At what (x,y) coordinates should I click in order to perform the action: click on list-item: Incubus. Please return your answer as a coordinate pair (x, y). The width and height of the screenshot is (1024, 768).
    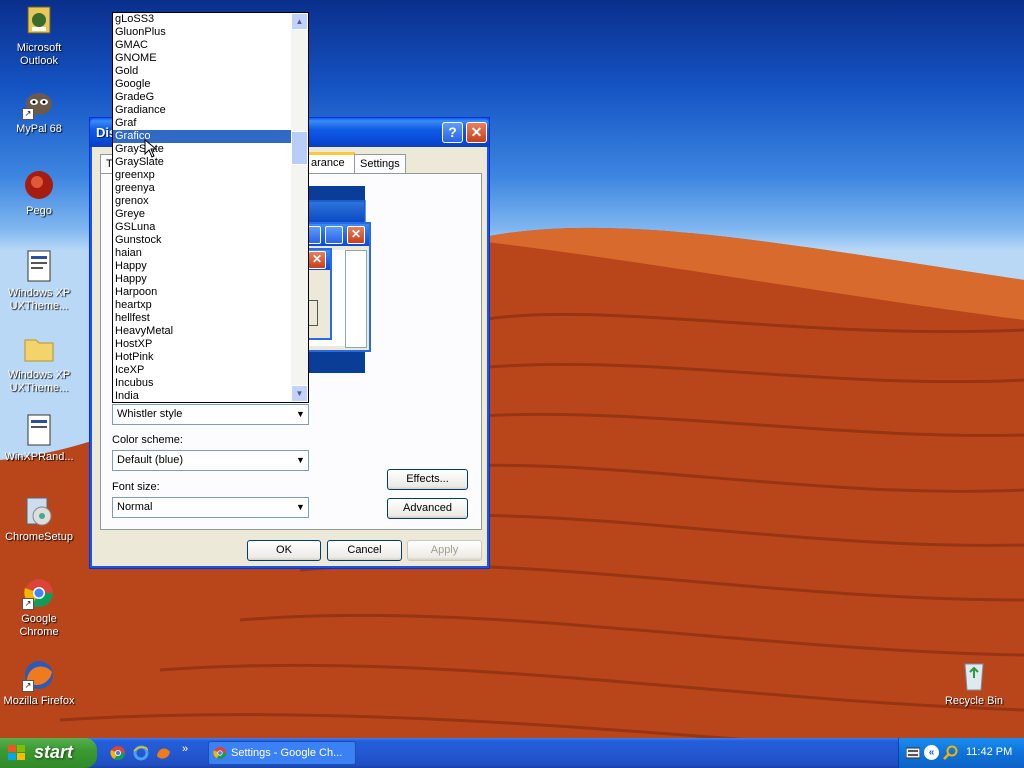
    Looking at the image, I should click on (202, 383).